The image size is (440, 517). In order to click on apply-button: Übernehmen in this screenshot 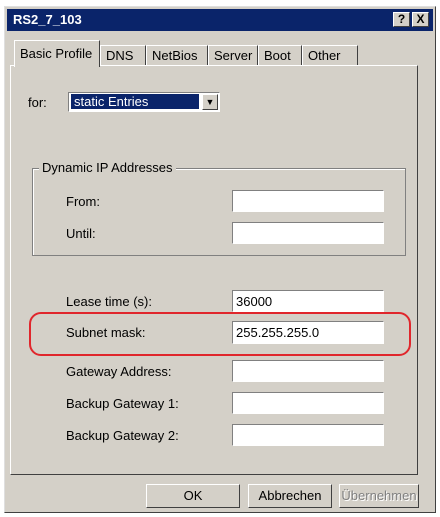, I will do `click(379, 496)`.